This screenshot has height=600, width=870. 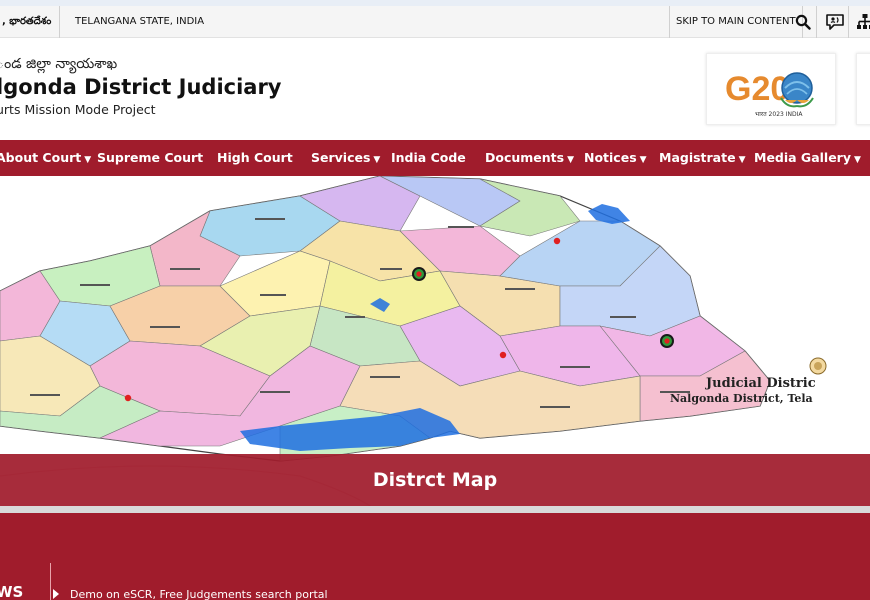 What do you see at coordinates (50, 581) in the screenshot?
I see `news-separator` at bounding box center [50, 581].